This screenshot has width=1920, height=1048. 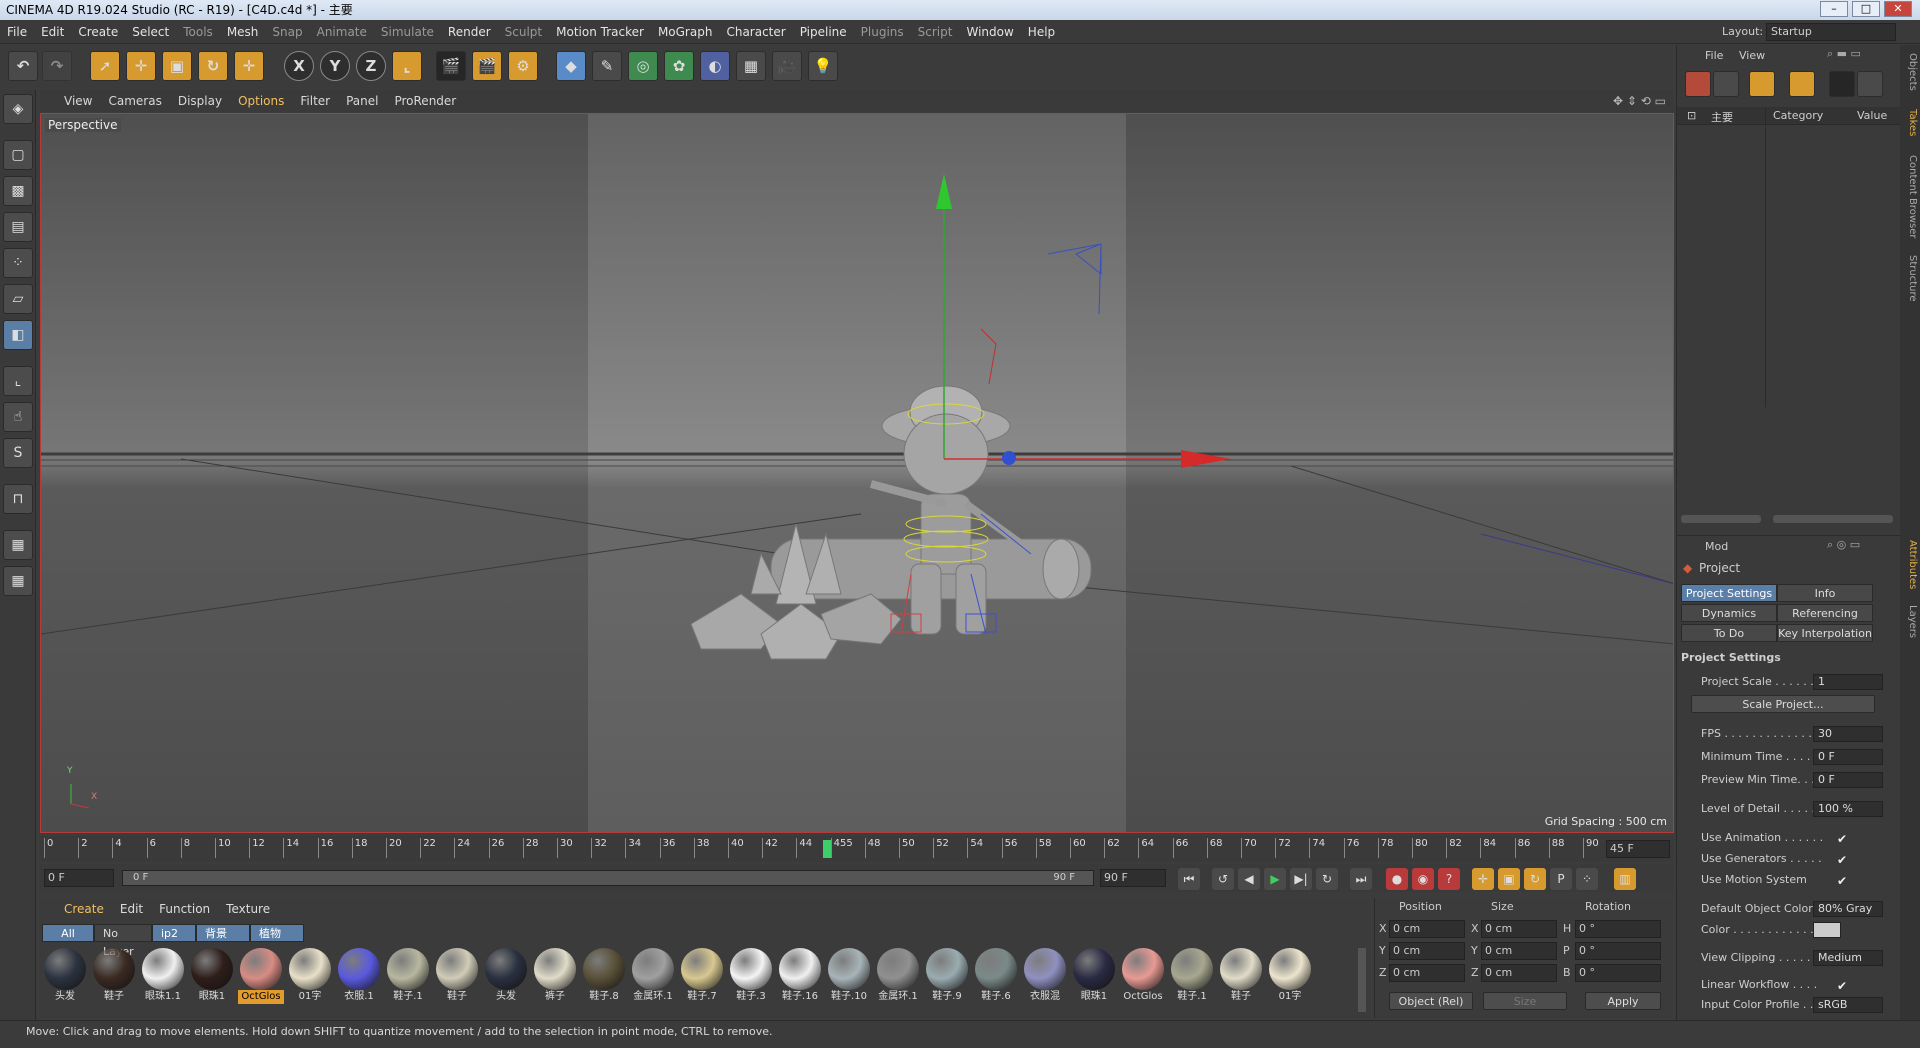 I want to click on polygons-mode-icon: ◧, so click(x=18, y=335).